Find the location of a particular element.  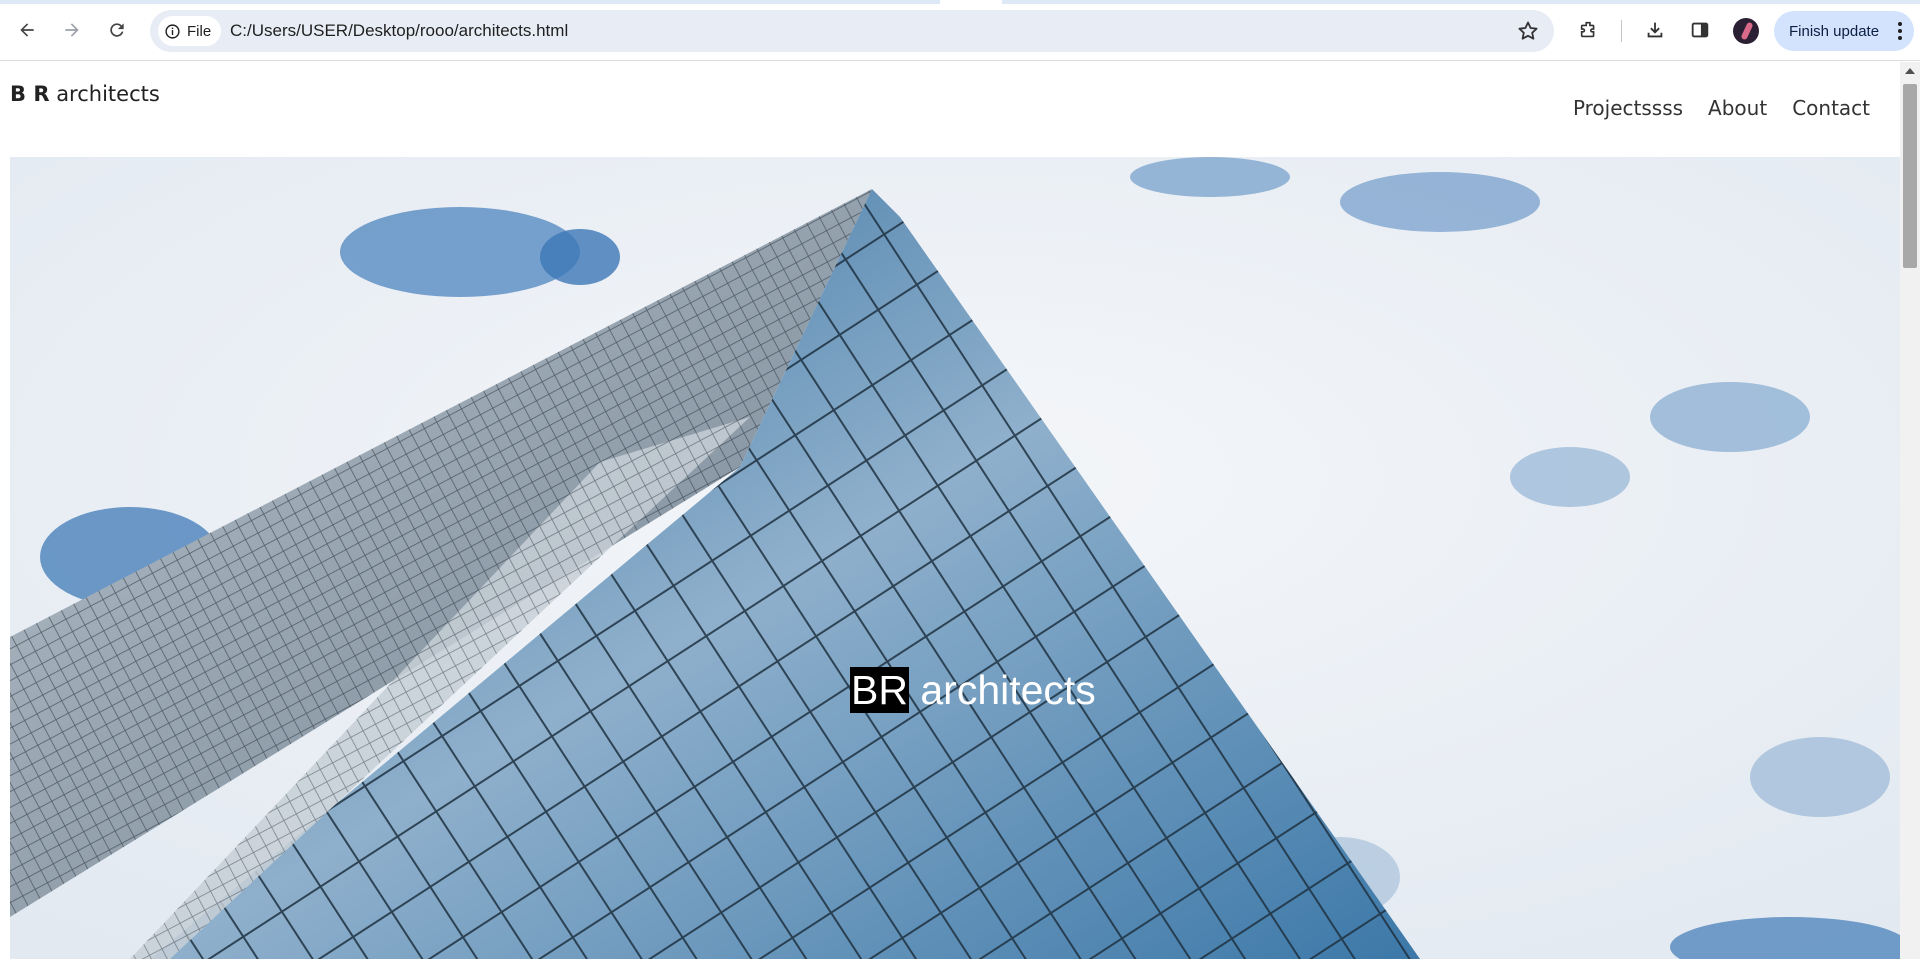

reload-button is located at coordinates (117, 30).